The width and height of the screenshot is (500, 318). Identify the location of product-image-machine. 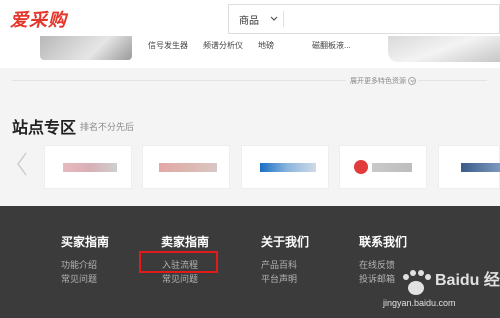
(444, 49).